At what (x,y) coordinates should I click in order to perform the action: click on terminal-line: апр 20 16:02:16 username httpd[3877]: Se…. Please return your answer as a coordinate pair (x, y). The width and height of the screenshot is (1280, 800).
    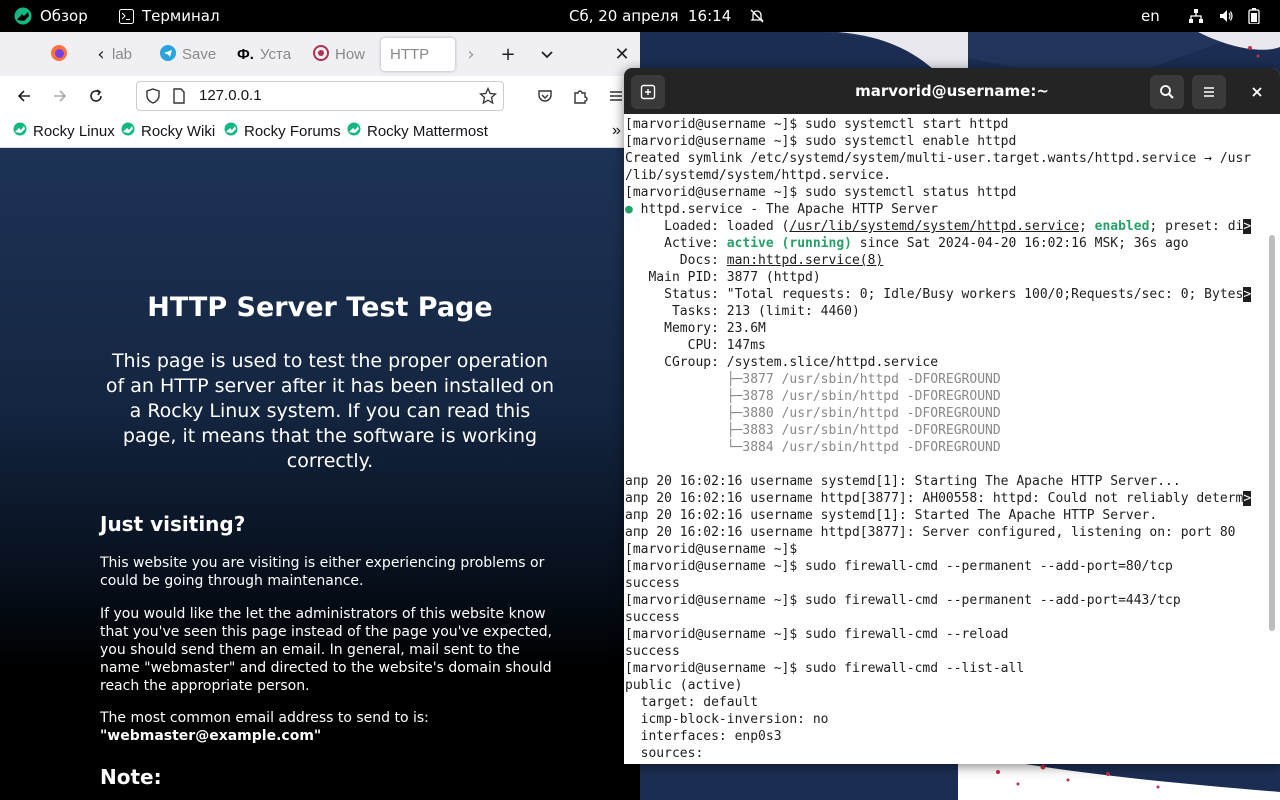
    Looking at the image, I should click on (930, 532).